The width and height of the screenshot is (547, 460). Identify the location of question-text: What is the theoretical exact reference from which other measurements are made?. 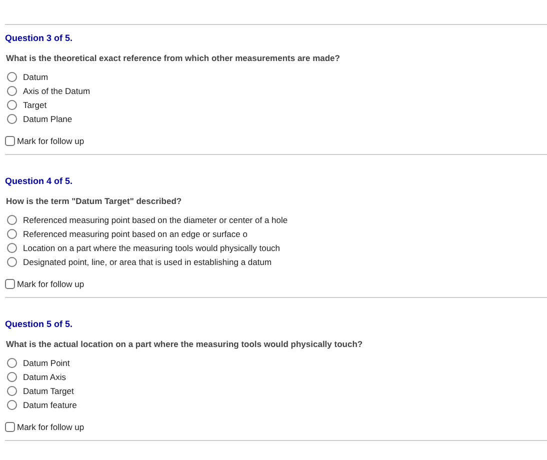
(173, 58).